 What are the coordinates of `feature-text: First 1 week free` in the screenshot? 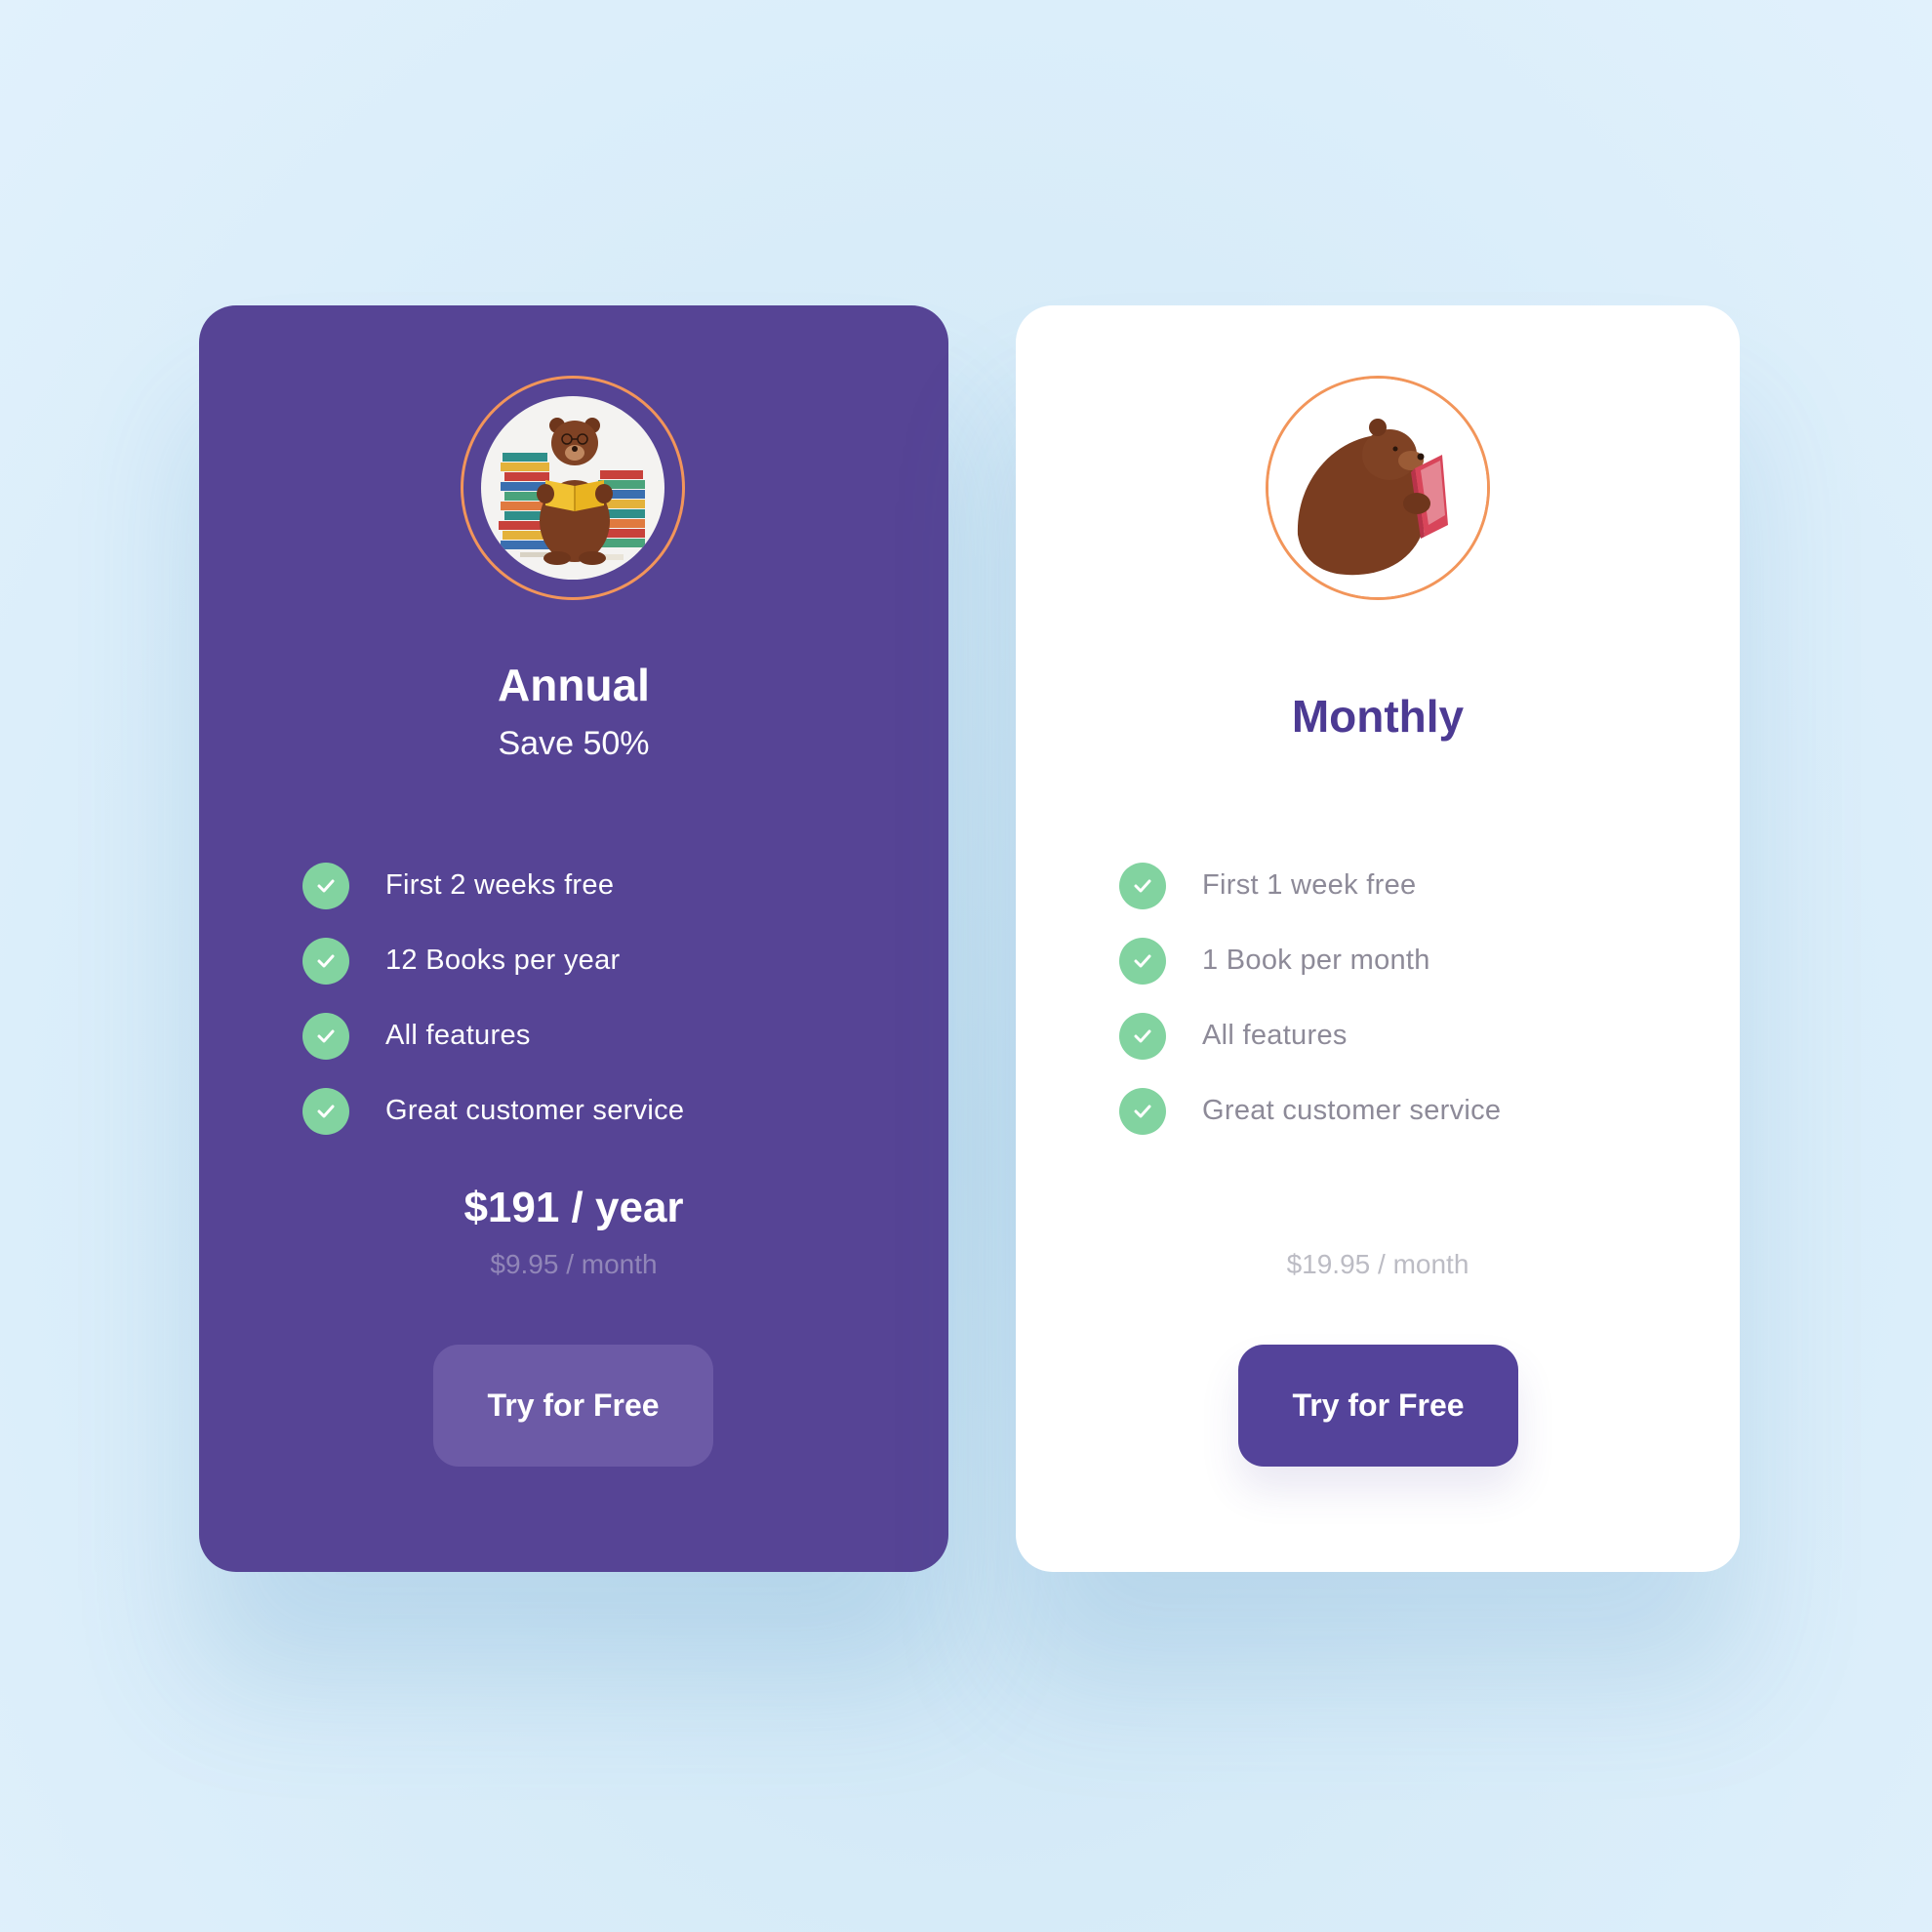 It's located at (1309, 885).